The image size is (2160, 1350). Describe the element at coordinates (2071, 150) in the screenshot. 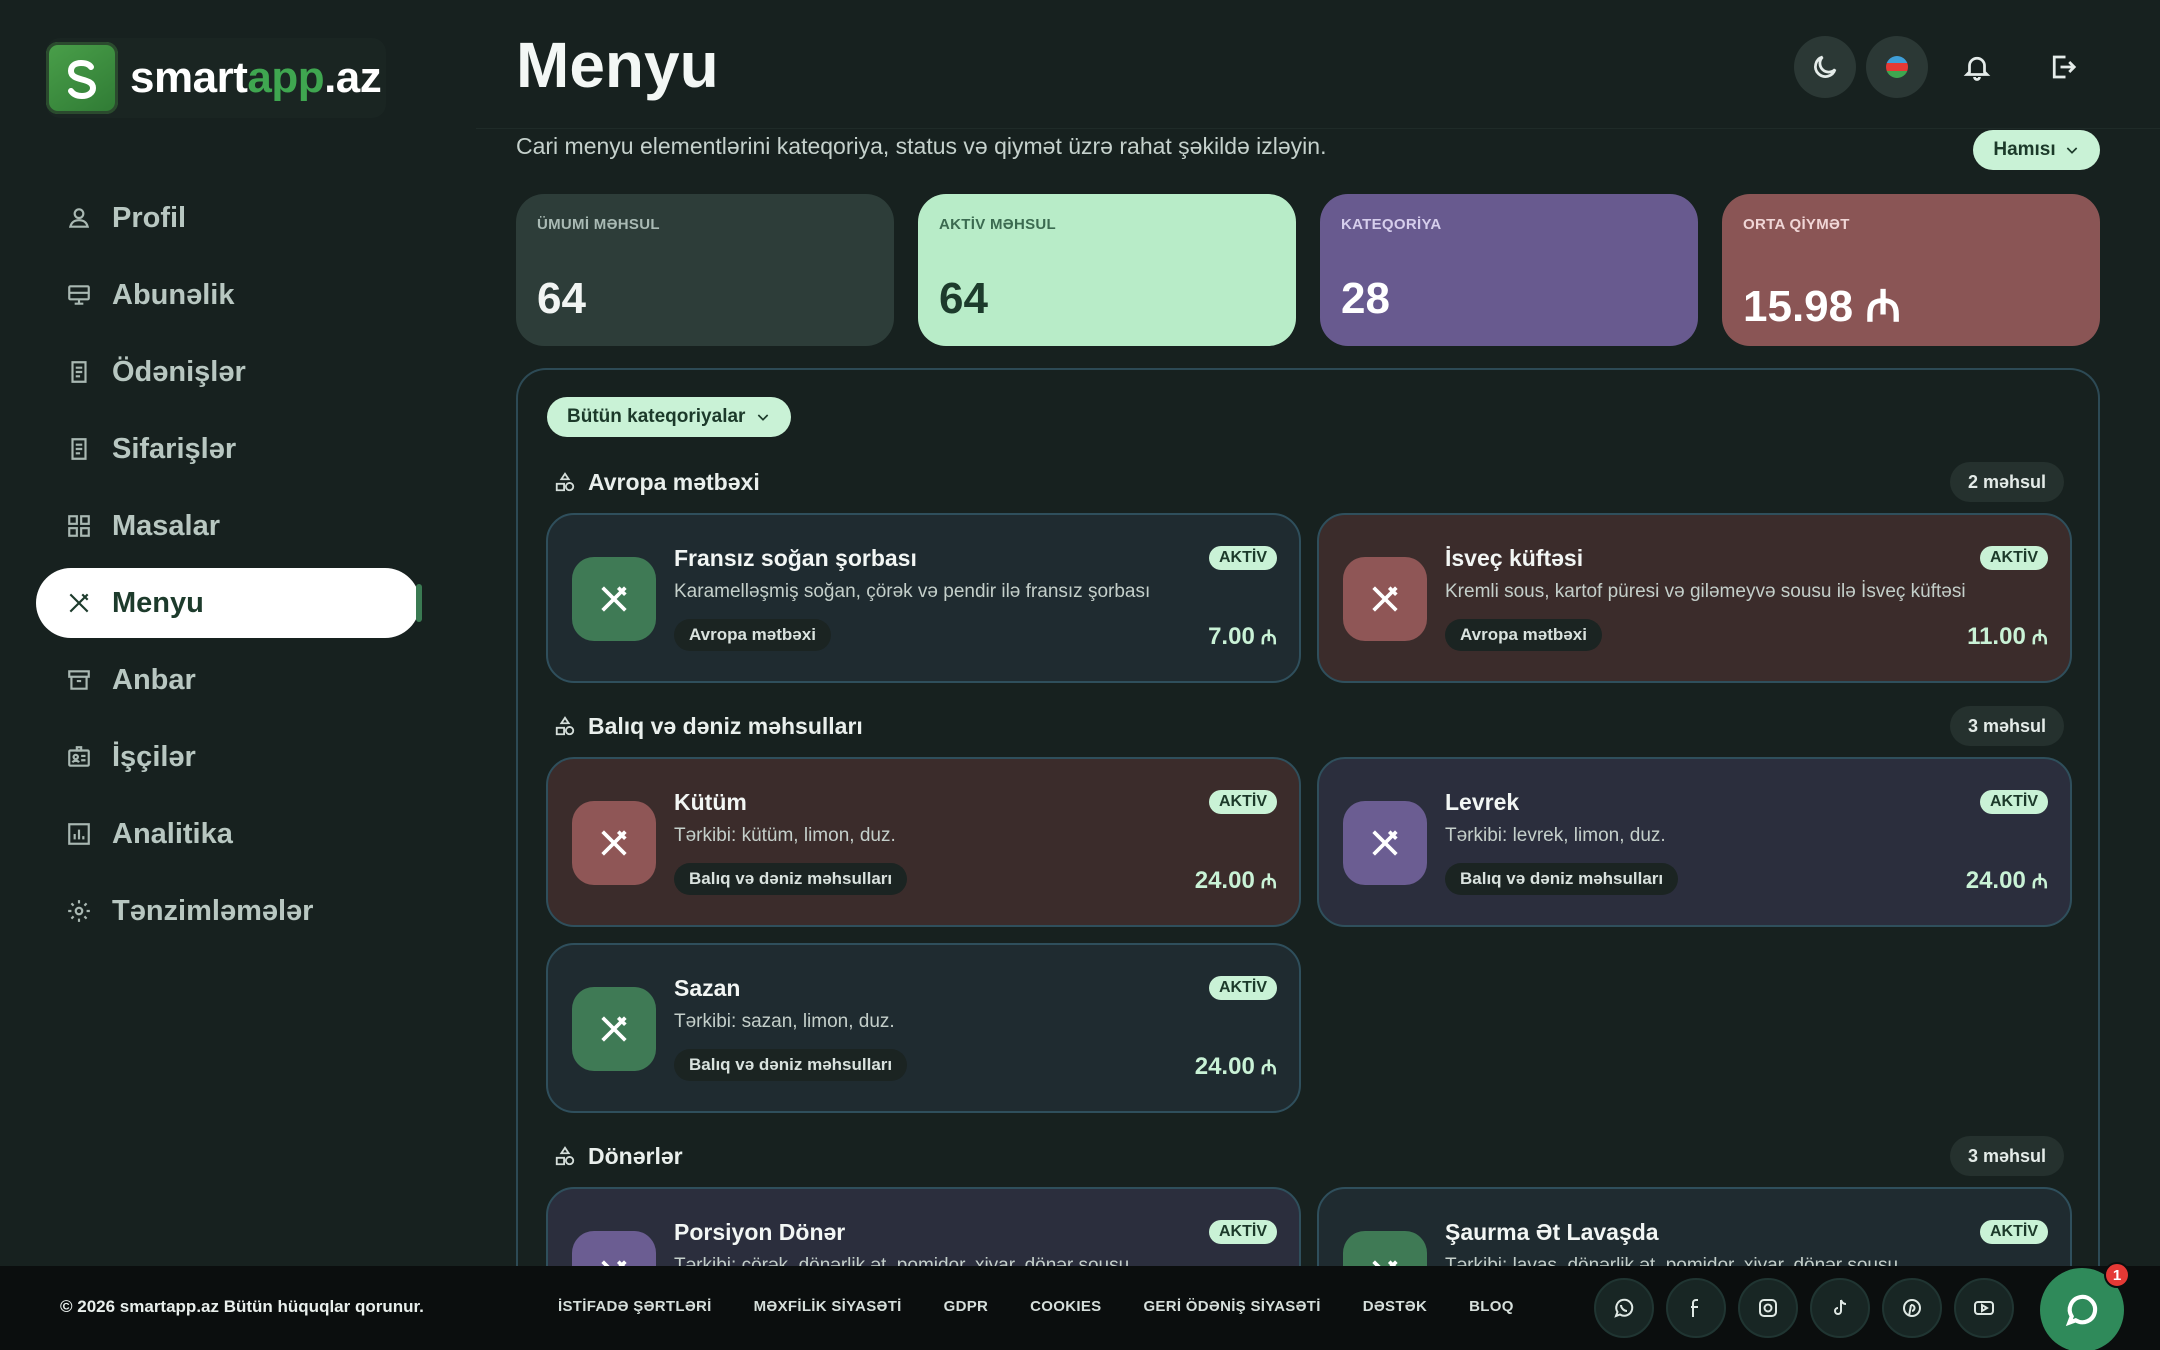

I see `chevron-down-icon` at that location.